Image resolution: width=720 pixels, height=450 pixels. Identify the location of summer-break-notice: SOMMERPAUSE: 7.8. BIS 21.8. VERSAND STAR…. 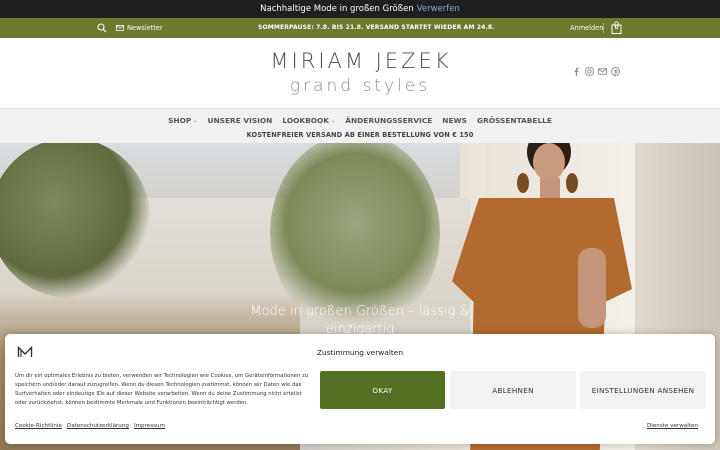
(376, 27).